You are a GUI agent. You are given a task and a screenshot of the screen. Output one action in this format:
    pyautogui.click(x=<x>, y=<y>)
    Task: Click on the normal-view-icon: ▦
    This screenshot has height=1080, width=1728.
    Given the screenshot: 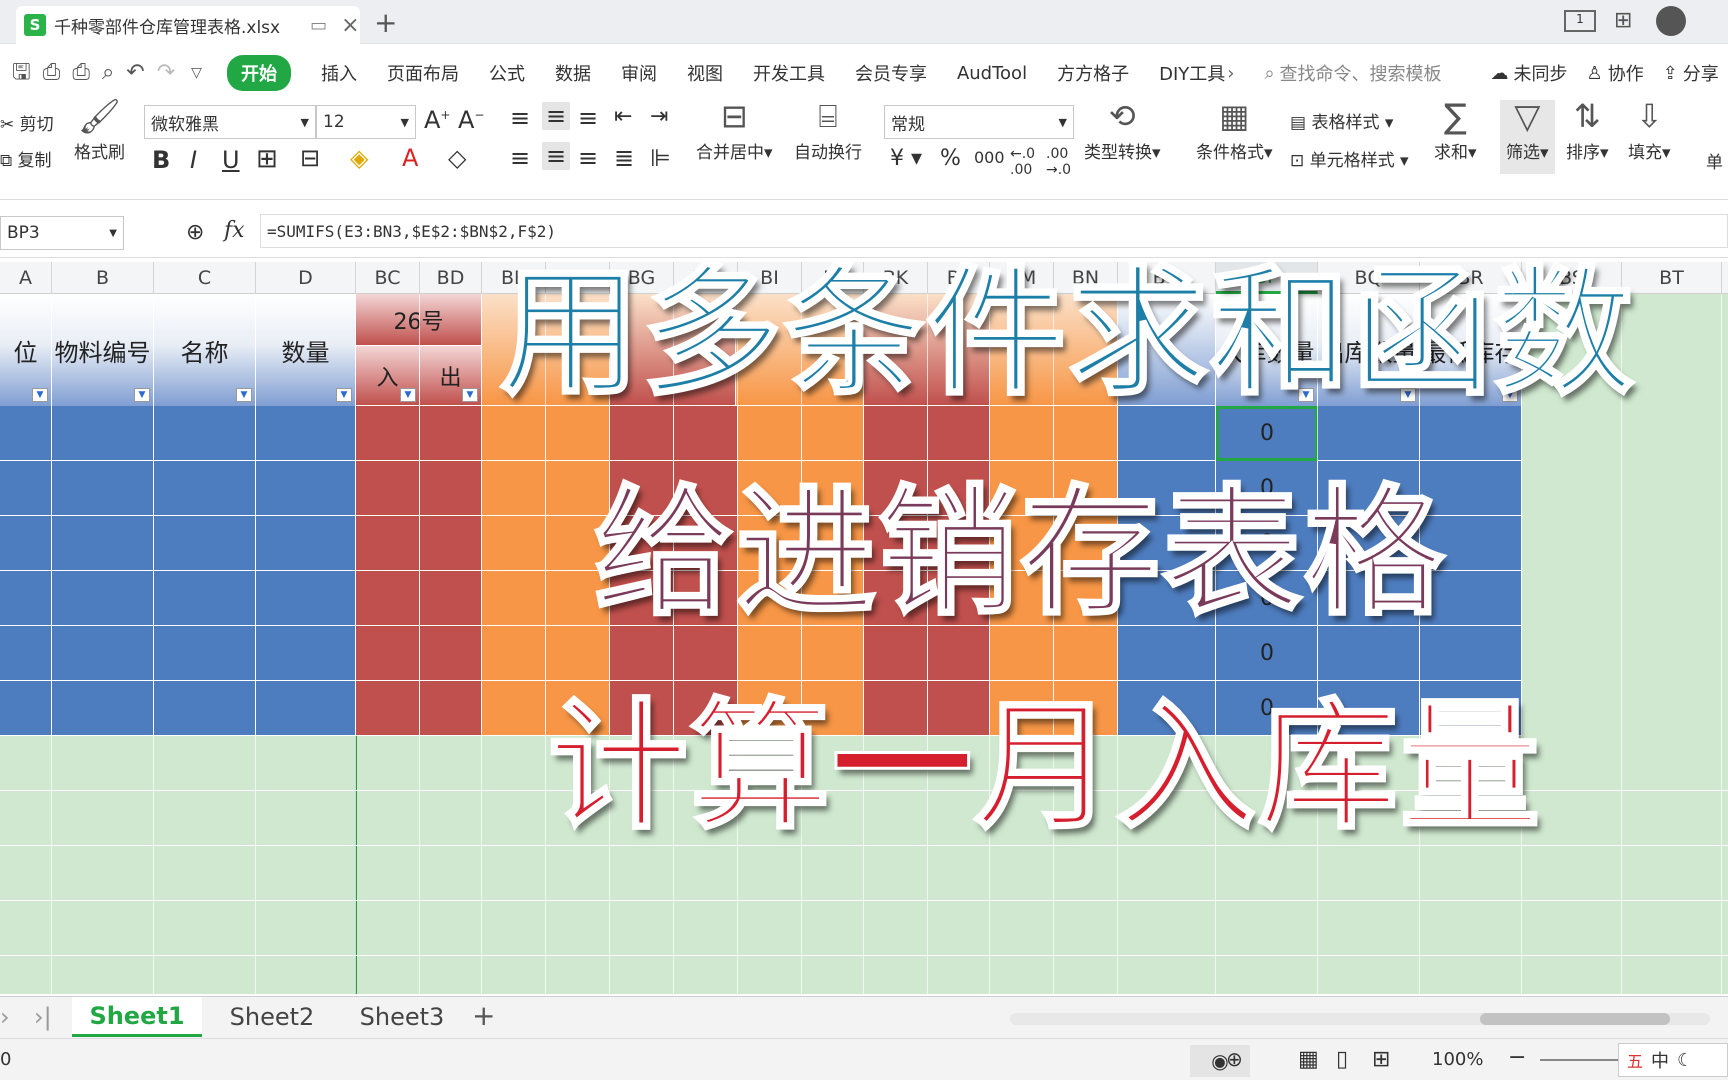 What is the action you would take?
    pyautogui.click(x=1308, y=1059)
    